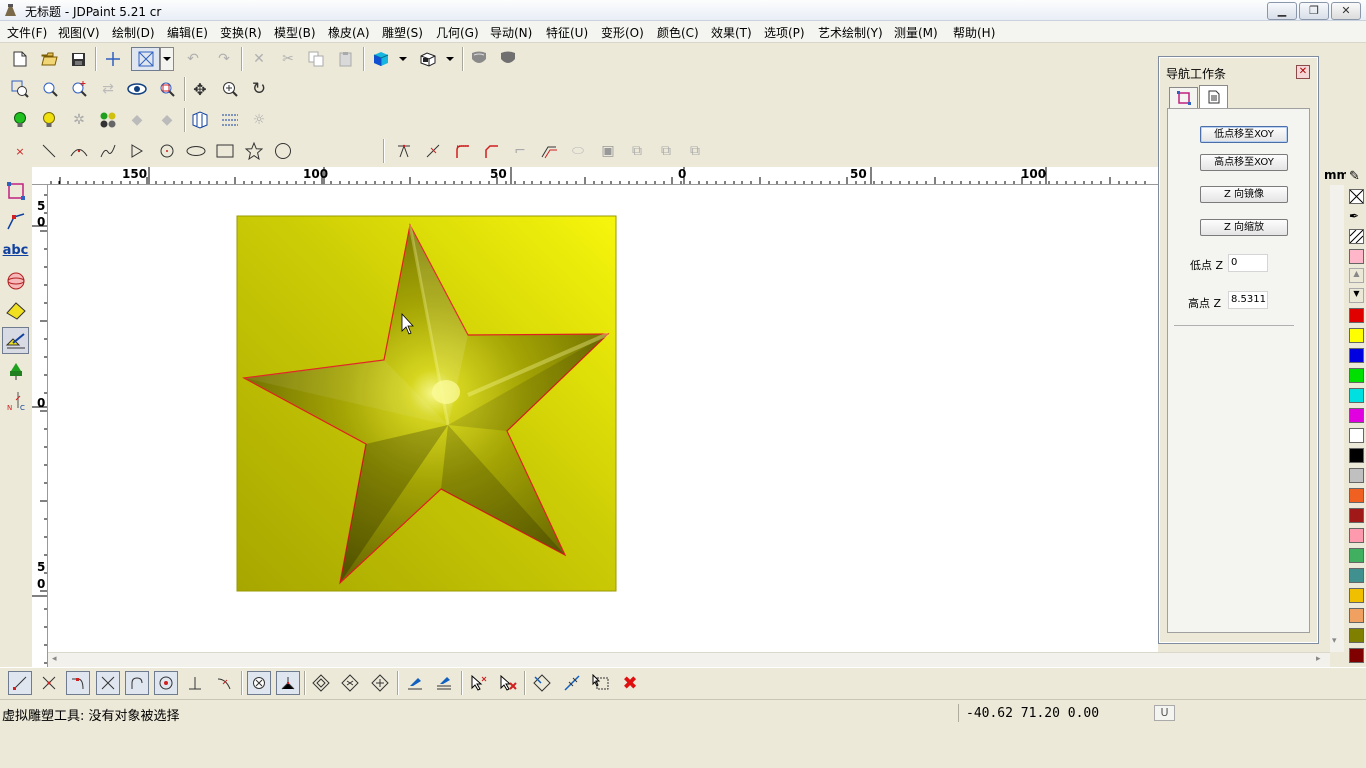  What do you see at coordinates (637, 151) in the screenshot?
I see `array-icon-1: ⧉` at bounding box center [637, 151].